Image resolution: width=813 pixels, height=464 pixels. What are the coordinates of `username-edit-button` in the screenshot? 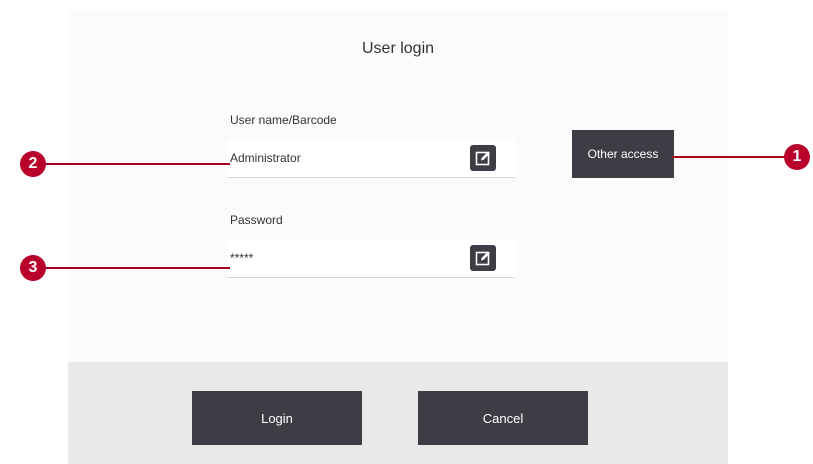 It's located at (483, 158).